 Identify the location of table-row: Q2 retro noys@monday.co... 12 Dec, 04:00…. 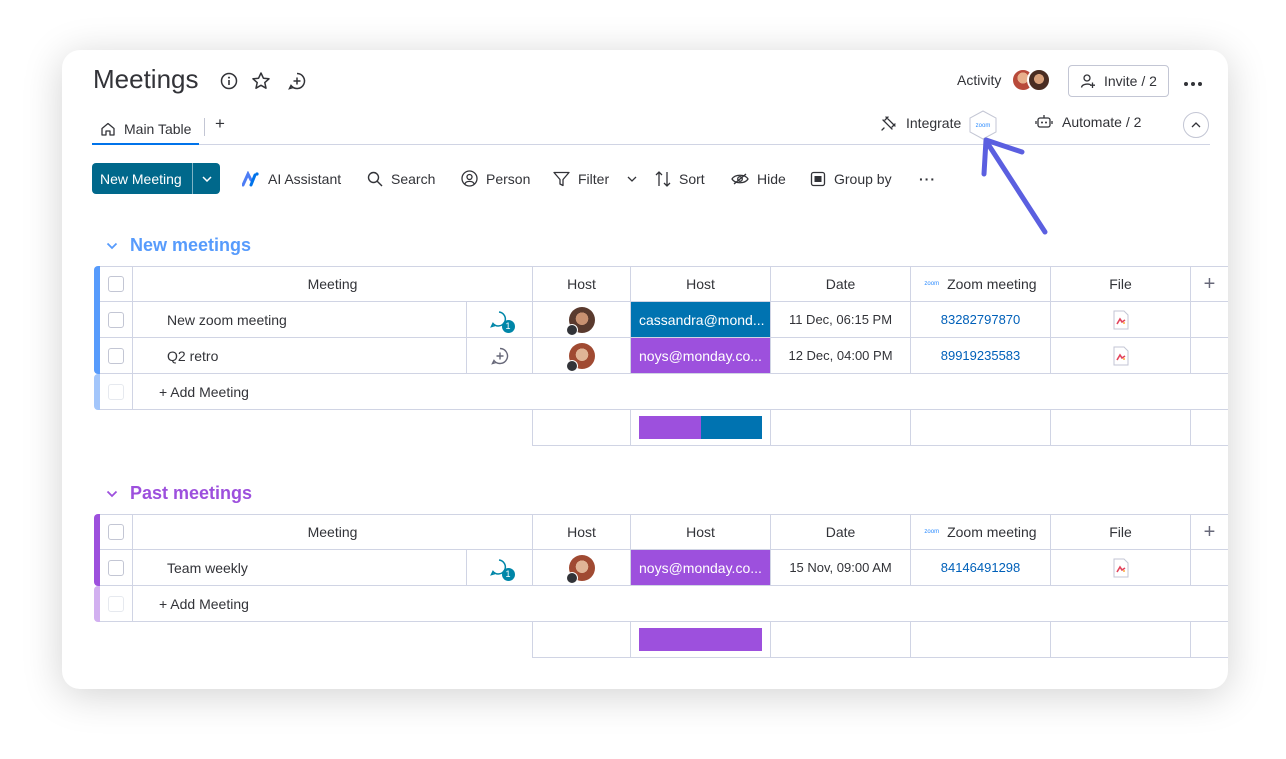
(664, 356).